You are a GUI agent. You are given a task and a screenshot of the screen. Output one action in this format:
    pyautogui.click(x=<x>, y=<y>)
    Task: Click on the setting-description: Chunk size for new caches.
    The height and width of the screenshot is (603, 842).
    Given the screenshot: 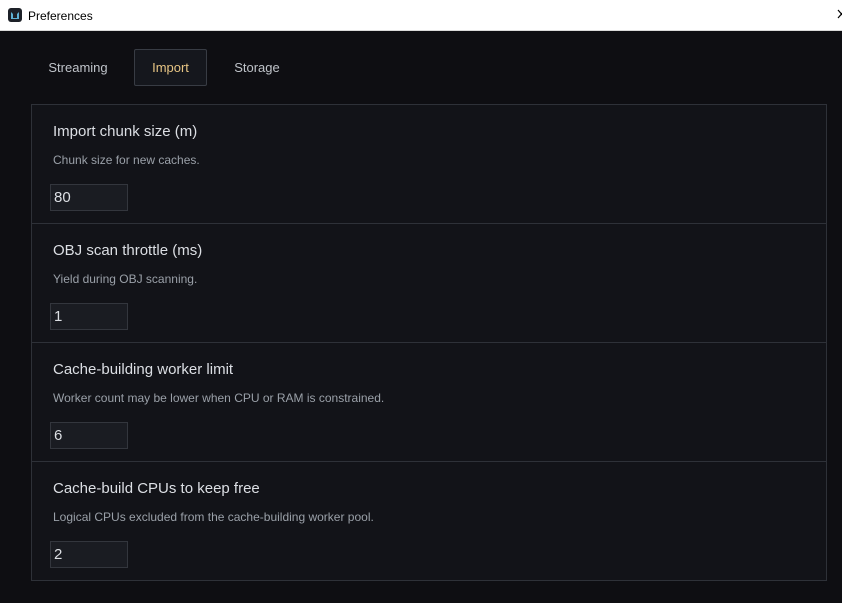 What is the action you would take?
    pyautogui.click(x=126, y=160)
    